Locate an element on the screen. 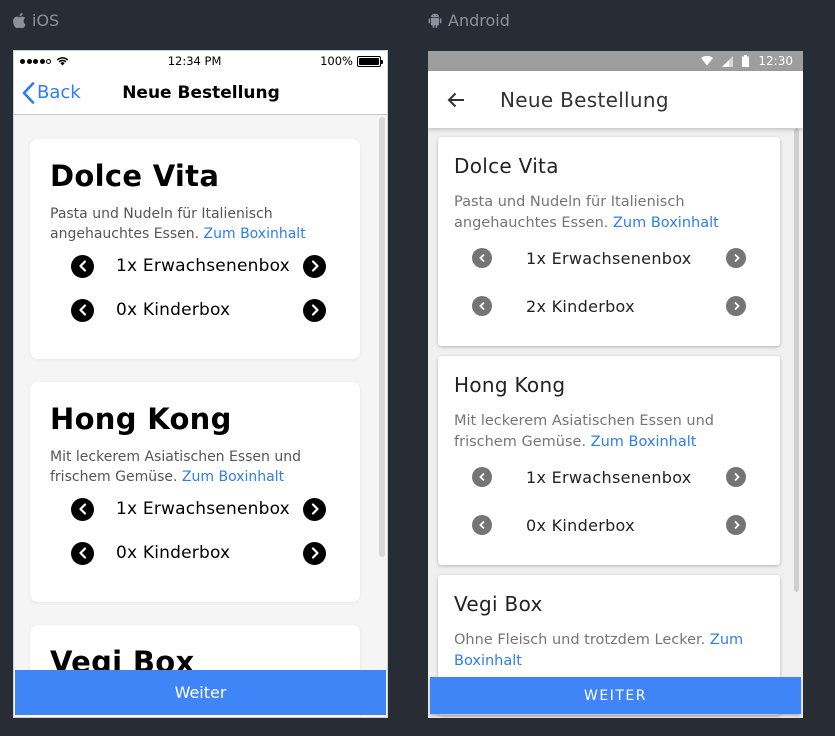 This screenshot has width=835, height=736. signal-dots-icon is located at coordinates (35, 61).